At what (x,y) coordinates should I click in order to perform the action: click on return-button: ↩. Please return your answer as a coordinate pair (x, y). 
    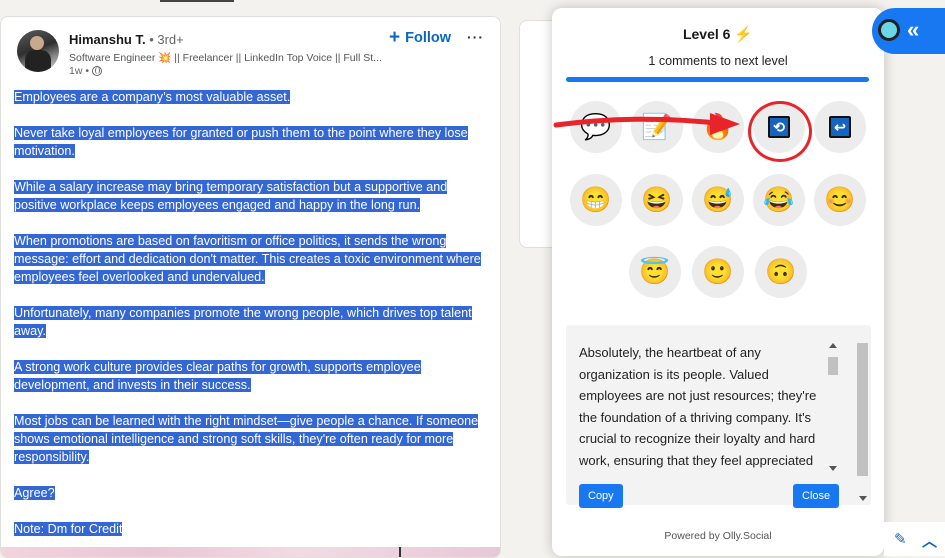
    Looking at the image, I should click on (840, 127).